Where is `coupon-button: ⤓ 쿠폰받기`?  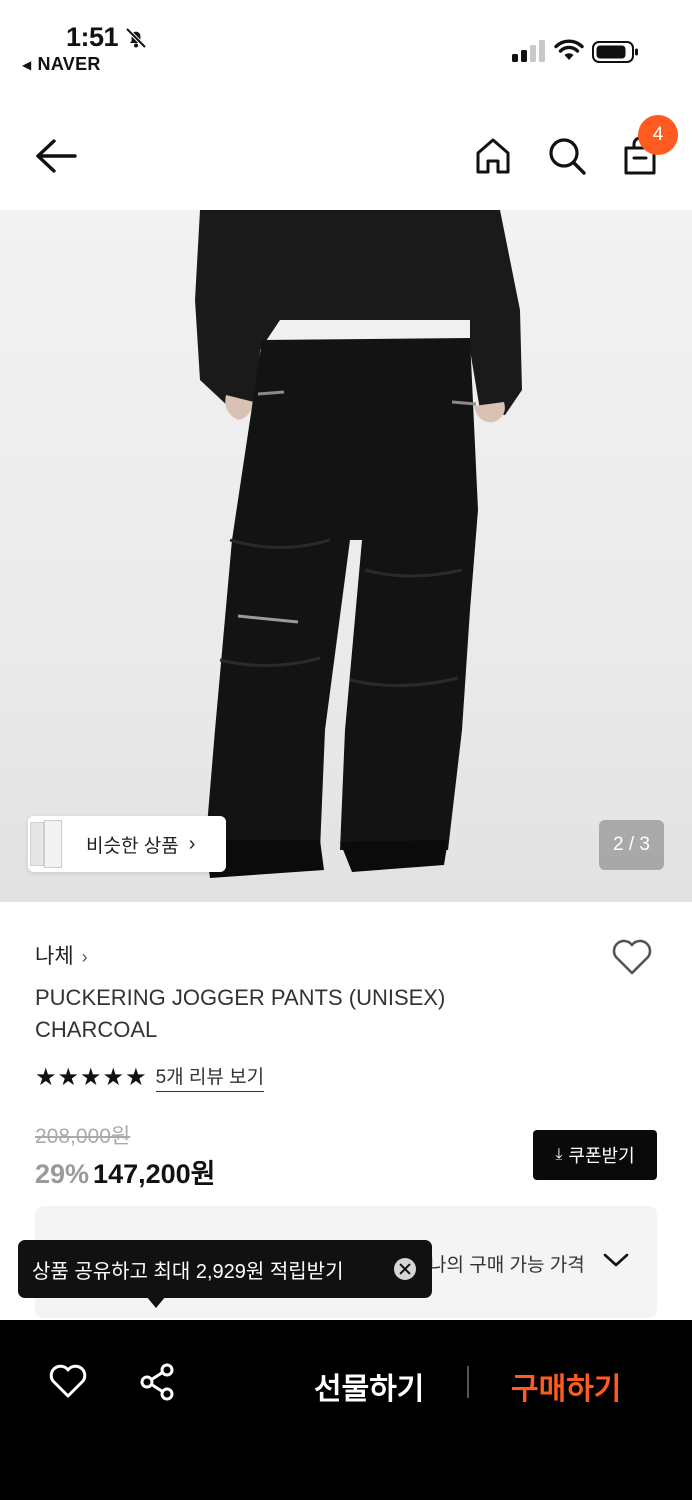 coupon-button: ⤓ 쿠폰받기 is located at coordinates (595, 1155).